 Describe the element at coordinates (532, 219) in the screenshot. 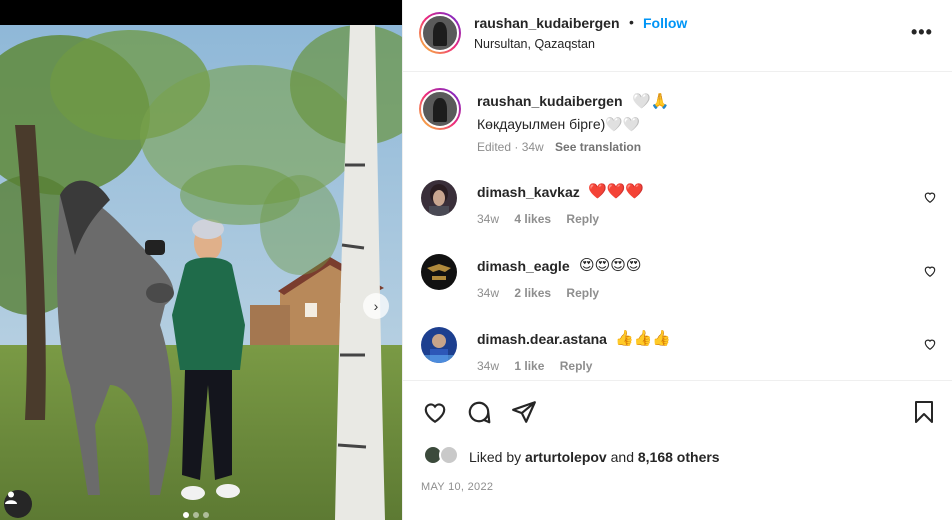

I see `comment-likes: 4 likes` at that location.